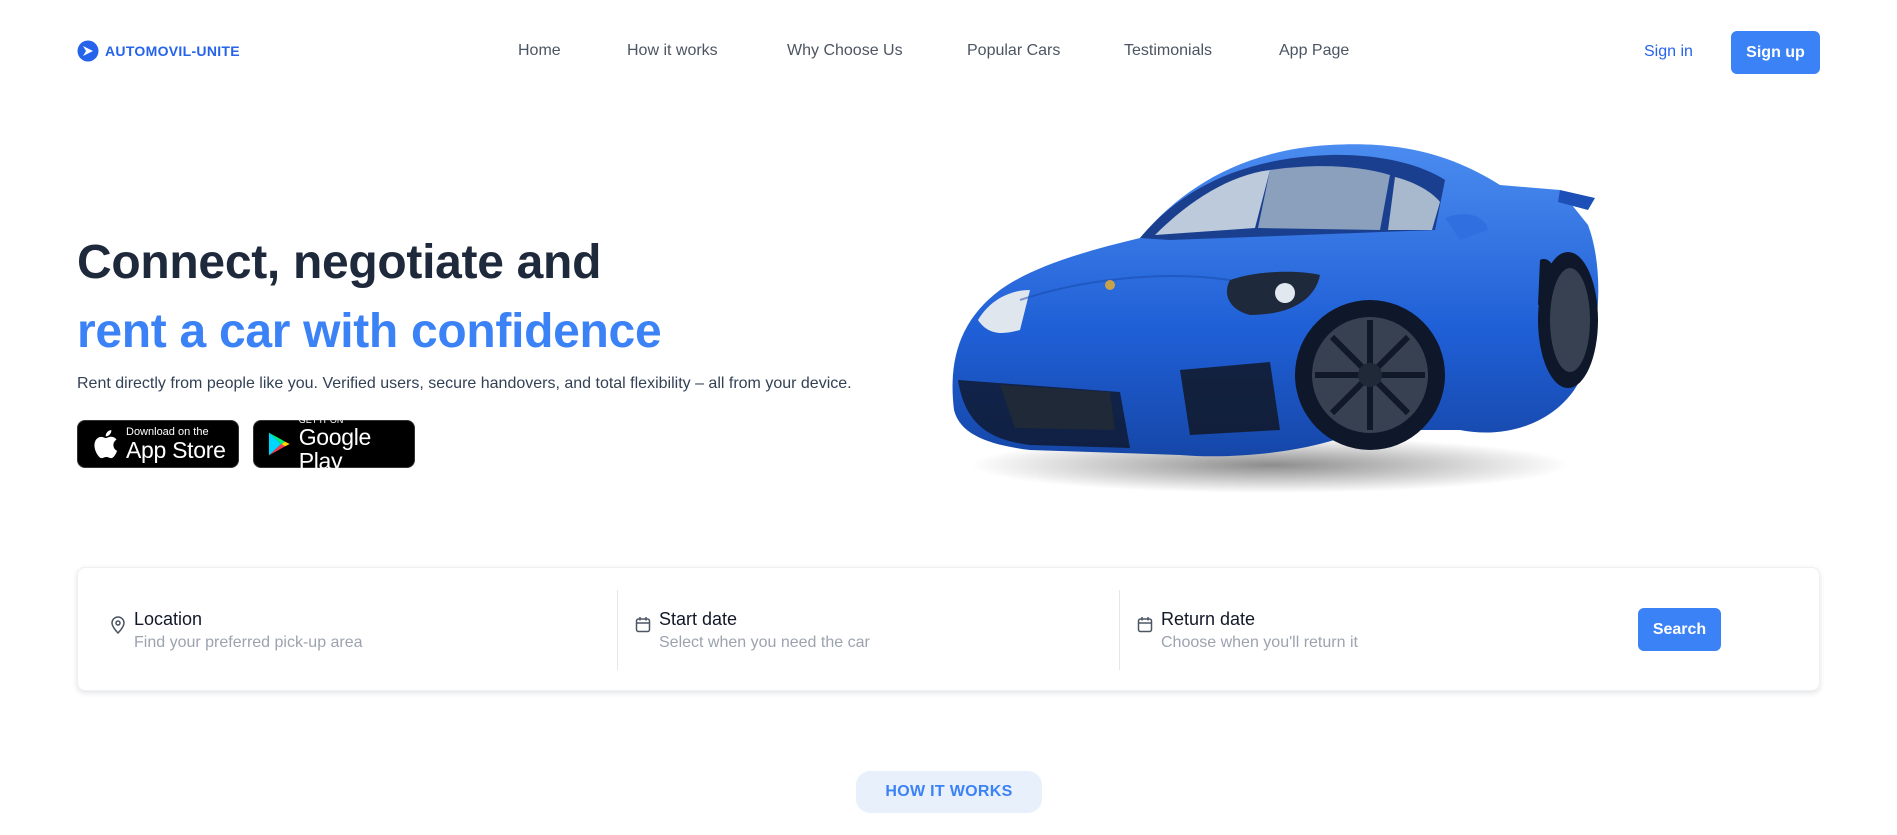 This screenshot has width=1897, height=835. I want to click on search-button: Search, so click(1679, 629).